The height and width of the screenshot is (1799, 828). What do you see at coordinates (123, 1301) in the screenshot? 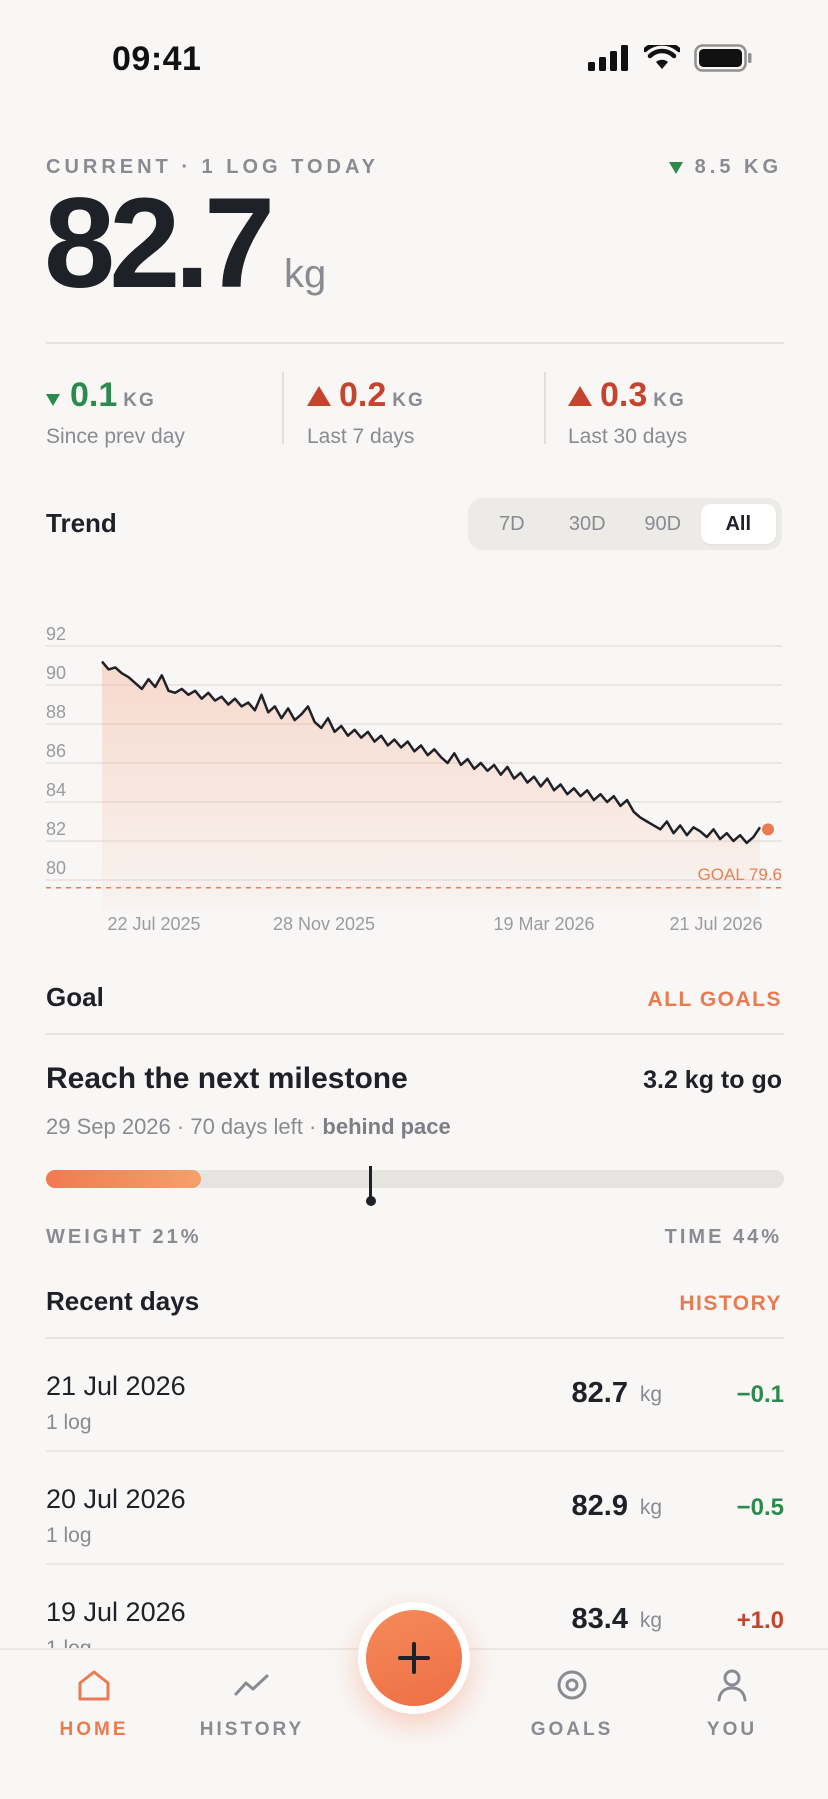
I see `recent-days-title: Recent days` at bounding box center [123, 1301].